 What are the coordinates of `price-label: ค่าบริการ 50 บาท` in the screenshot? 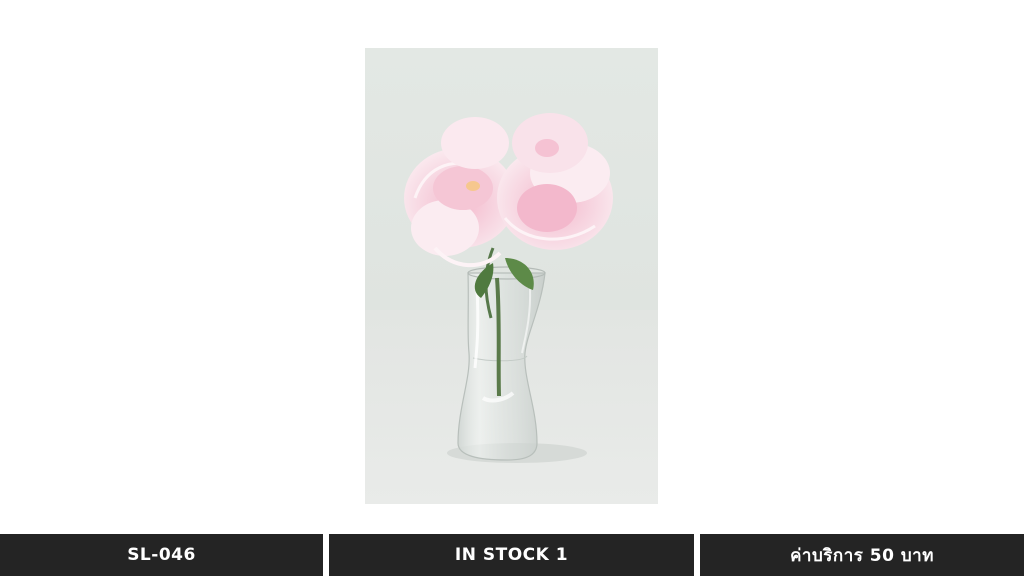 It's located at (862, 555).